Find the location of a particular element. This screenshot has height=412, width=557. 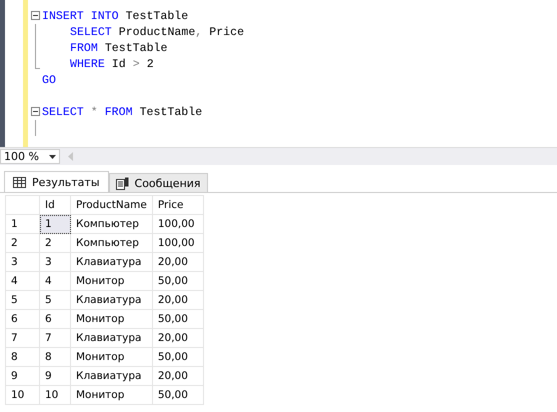

row-number: 3 is located at coordinates (23, 262).